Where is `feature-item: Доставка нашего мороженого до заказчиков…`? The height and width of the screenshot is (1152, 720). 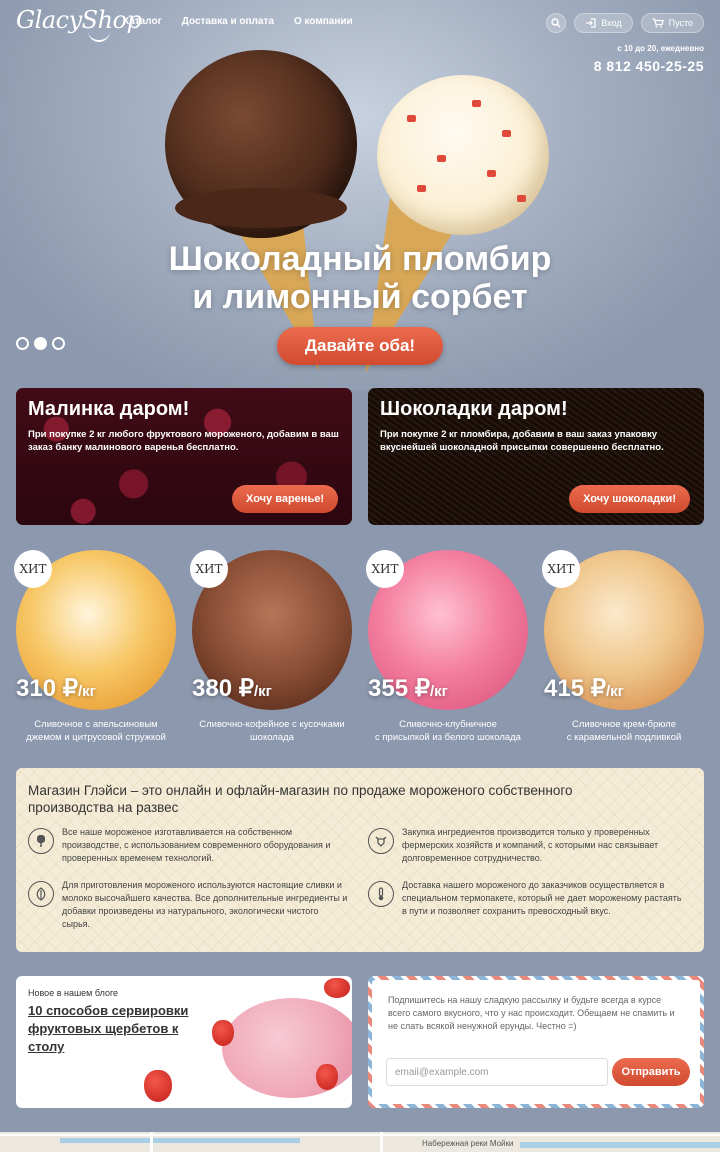
feature-item: Доставка нашего мороженого до заказчиков… is located at coordinates (528, 898).